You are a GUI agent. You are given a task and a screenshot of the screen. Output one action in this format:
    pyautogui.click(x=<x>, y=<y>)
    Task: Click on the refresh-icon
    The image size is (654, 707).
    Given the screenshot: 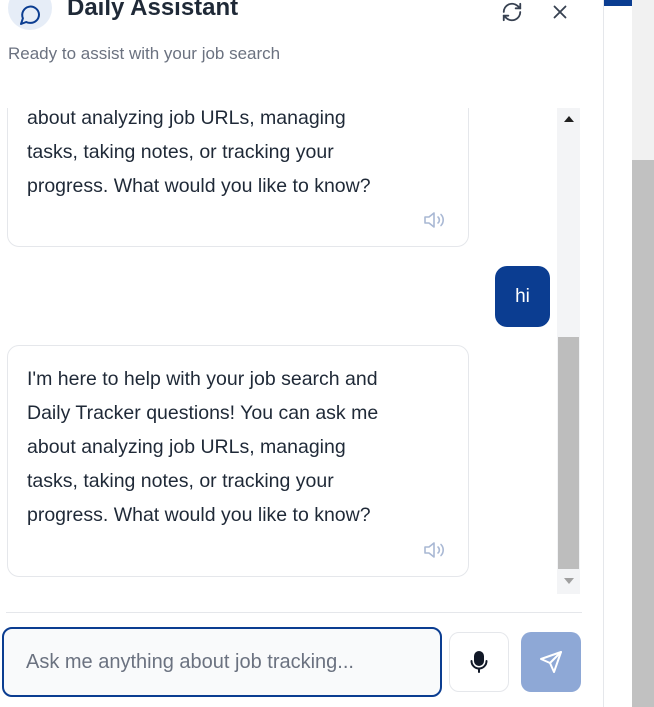 What is the action you would take?
    pyautogui.click(x=512, y=12)
    